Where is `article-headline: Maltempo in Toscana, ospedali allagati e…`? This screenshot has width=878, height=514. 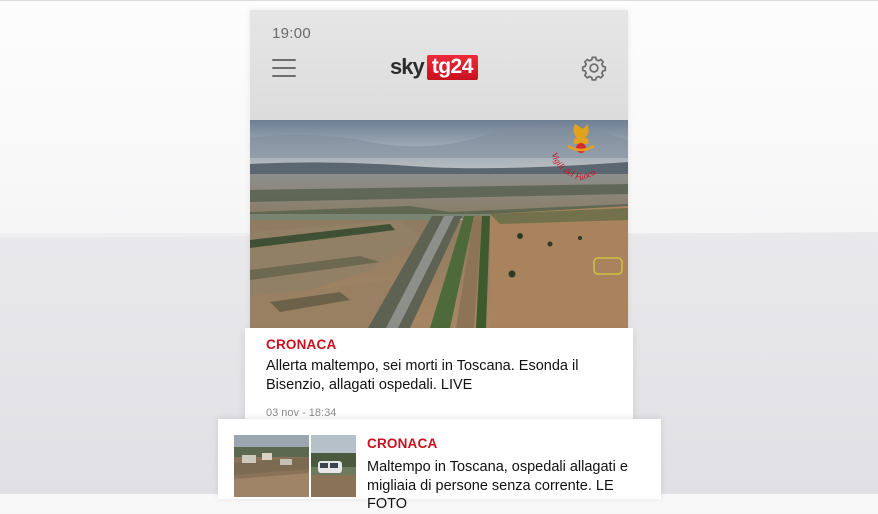 article-headline: Maltempo in Toscana, ospedali allagati e… is located at coordinates (512, 486).